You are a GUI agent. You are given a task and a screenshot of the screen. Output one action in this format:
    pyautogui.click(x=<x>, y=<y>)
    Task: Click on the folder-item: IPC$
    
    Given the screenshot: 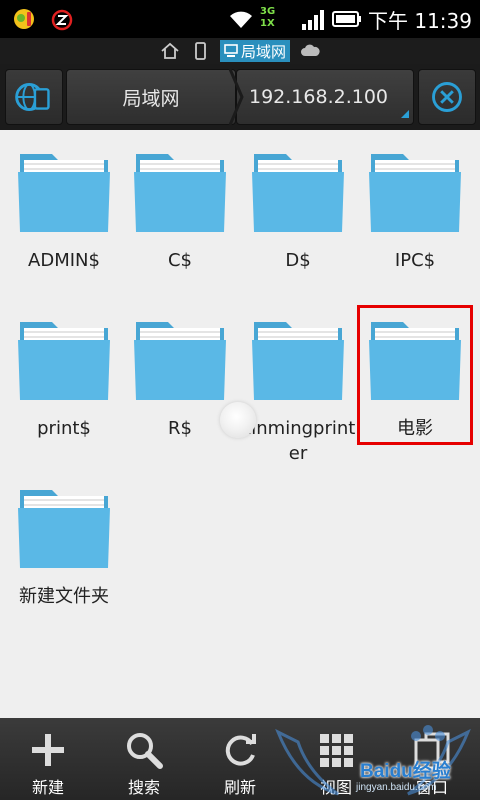 What is the action you would take?
    pyautogui.click(x=415, y=201)
    